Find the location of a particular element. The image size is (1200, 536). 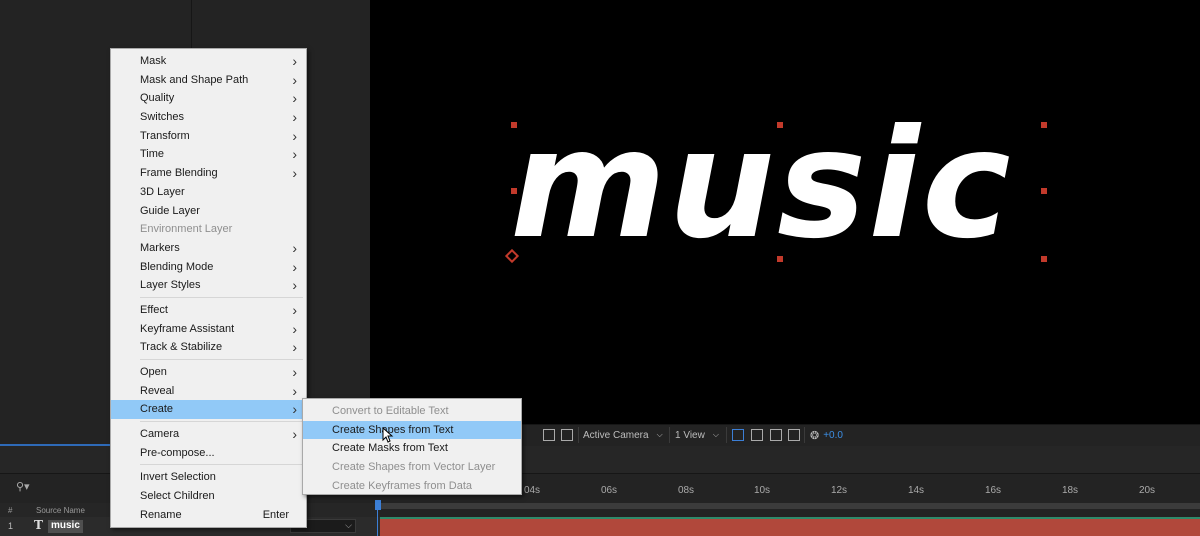

active-camera-select: Active Camera ⌵ is located at coordinates (623, 435).